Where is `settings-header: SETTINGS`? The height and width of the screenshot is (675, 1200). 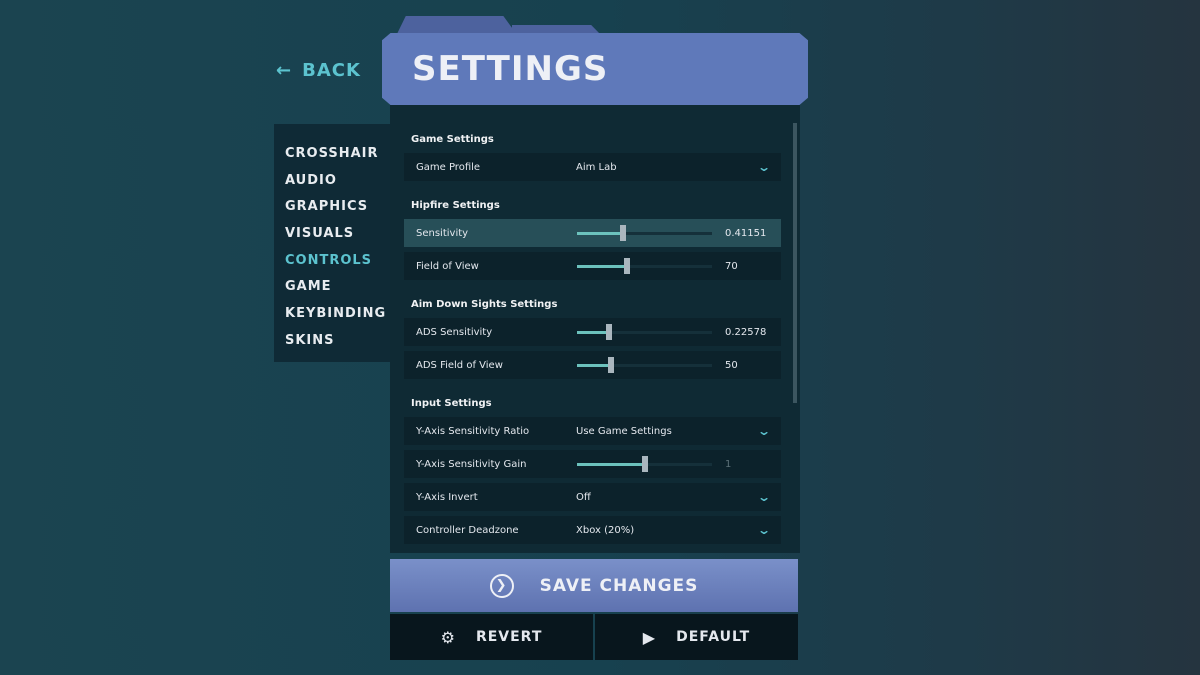 settings-header: SETTINGS is located at coordinates (595, 69).